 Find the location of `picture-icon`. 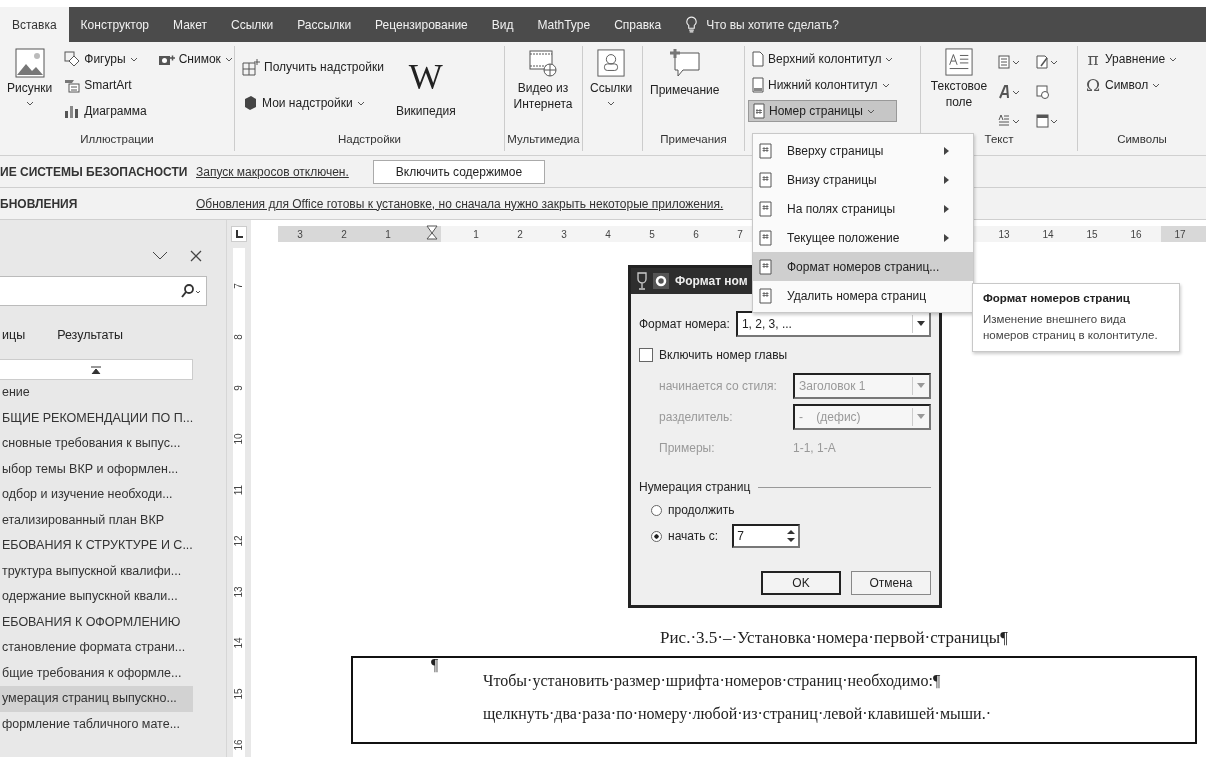

picture-icon is located at coordinates (29, 63).